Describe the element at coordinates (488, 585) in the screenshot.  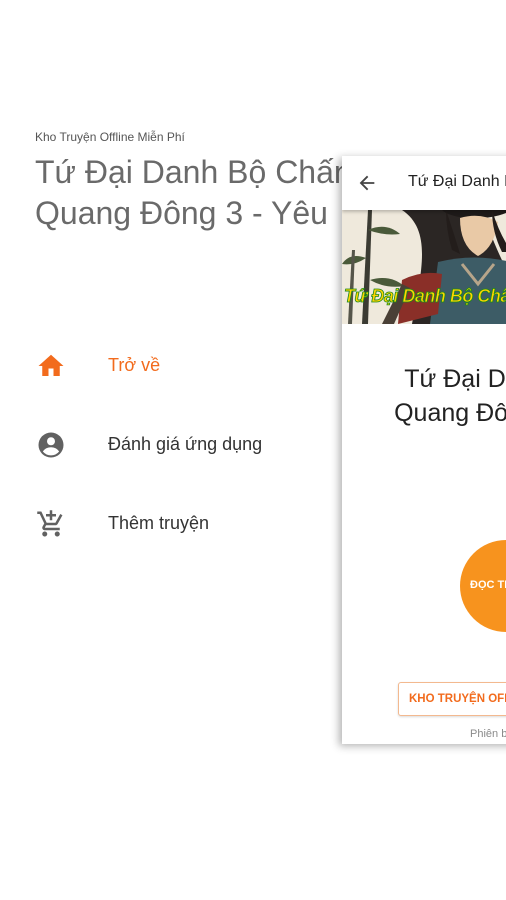
I see `read-story-label: ĐỌC TRUYỆN` at that location.